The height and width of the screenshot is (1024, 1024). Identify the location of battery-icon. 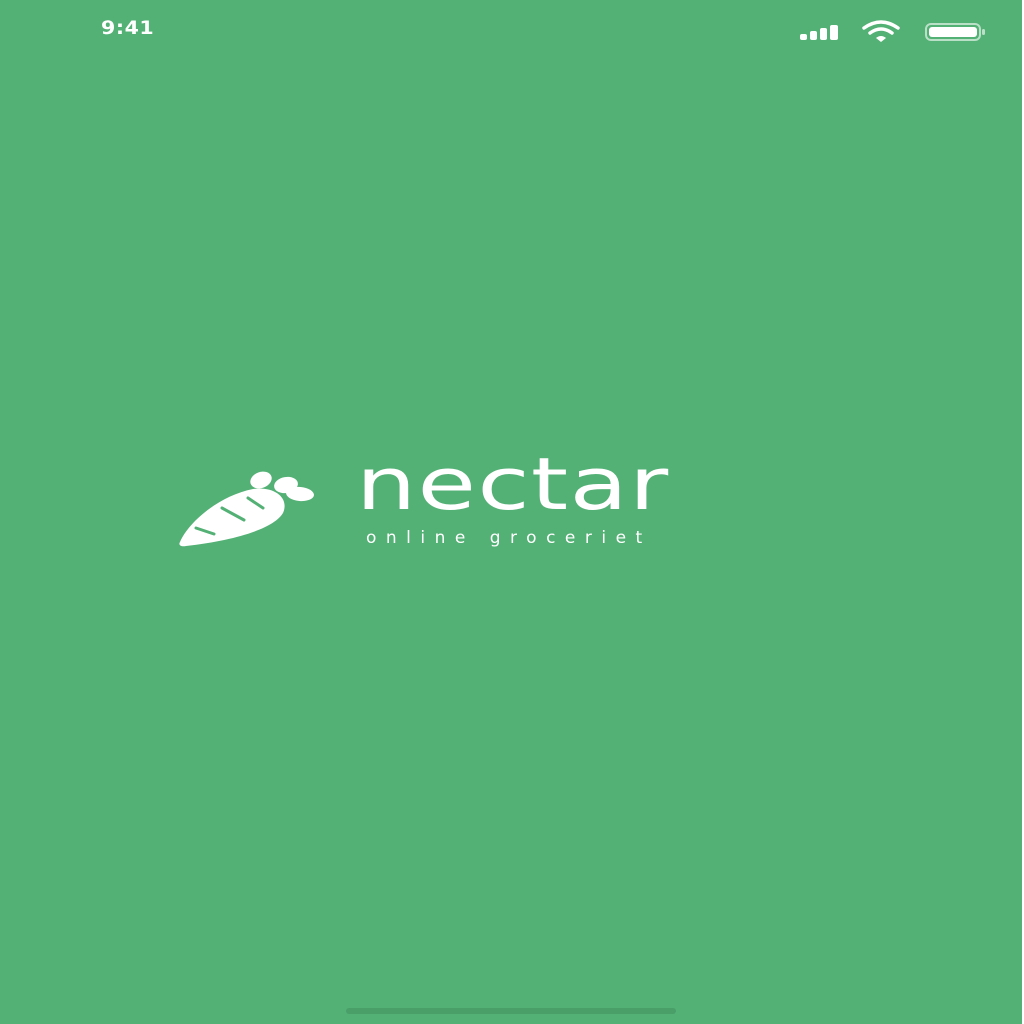
(955, 32).